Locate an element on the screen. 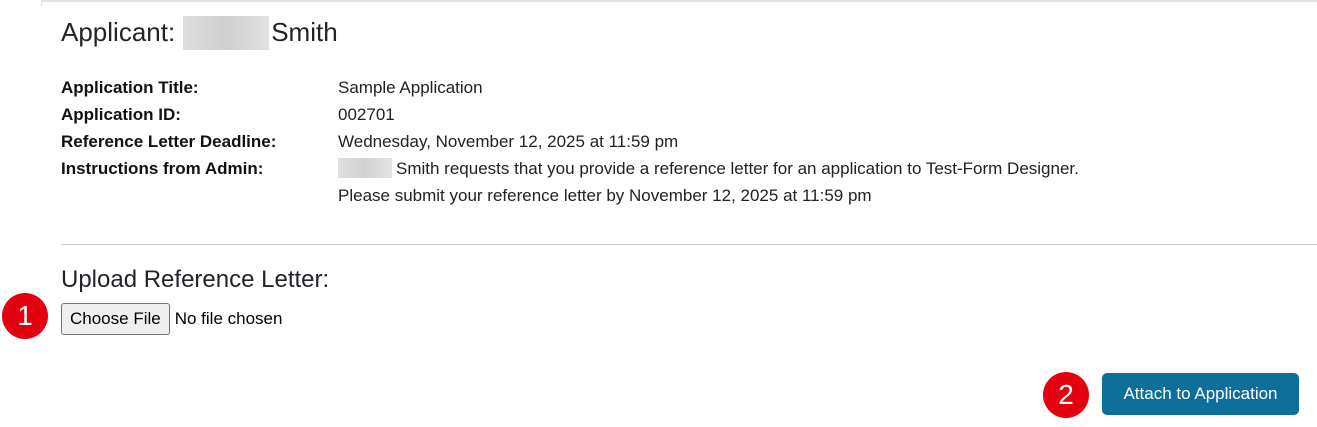 The width and height of the screenshot is (1317, 427). redacted-first-name is located at coordinates (226, 33).